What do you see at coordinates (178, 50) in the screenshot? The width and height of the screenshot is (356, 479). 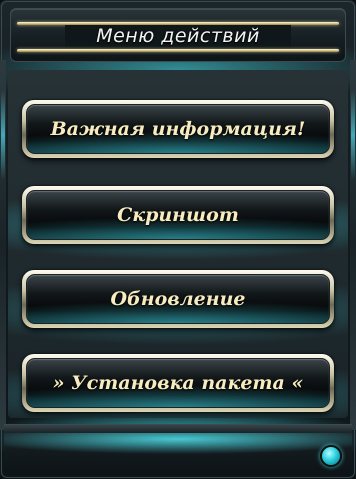 I see `title-trim-bottom` at bounding box center [178, 50].